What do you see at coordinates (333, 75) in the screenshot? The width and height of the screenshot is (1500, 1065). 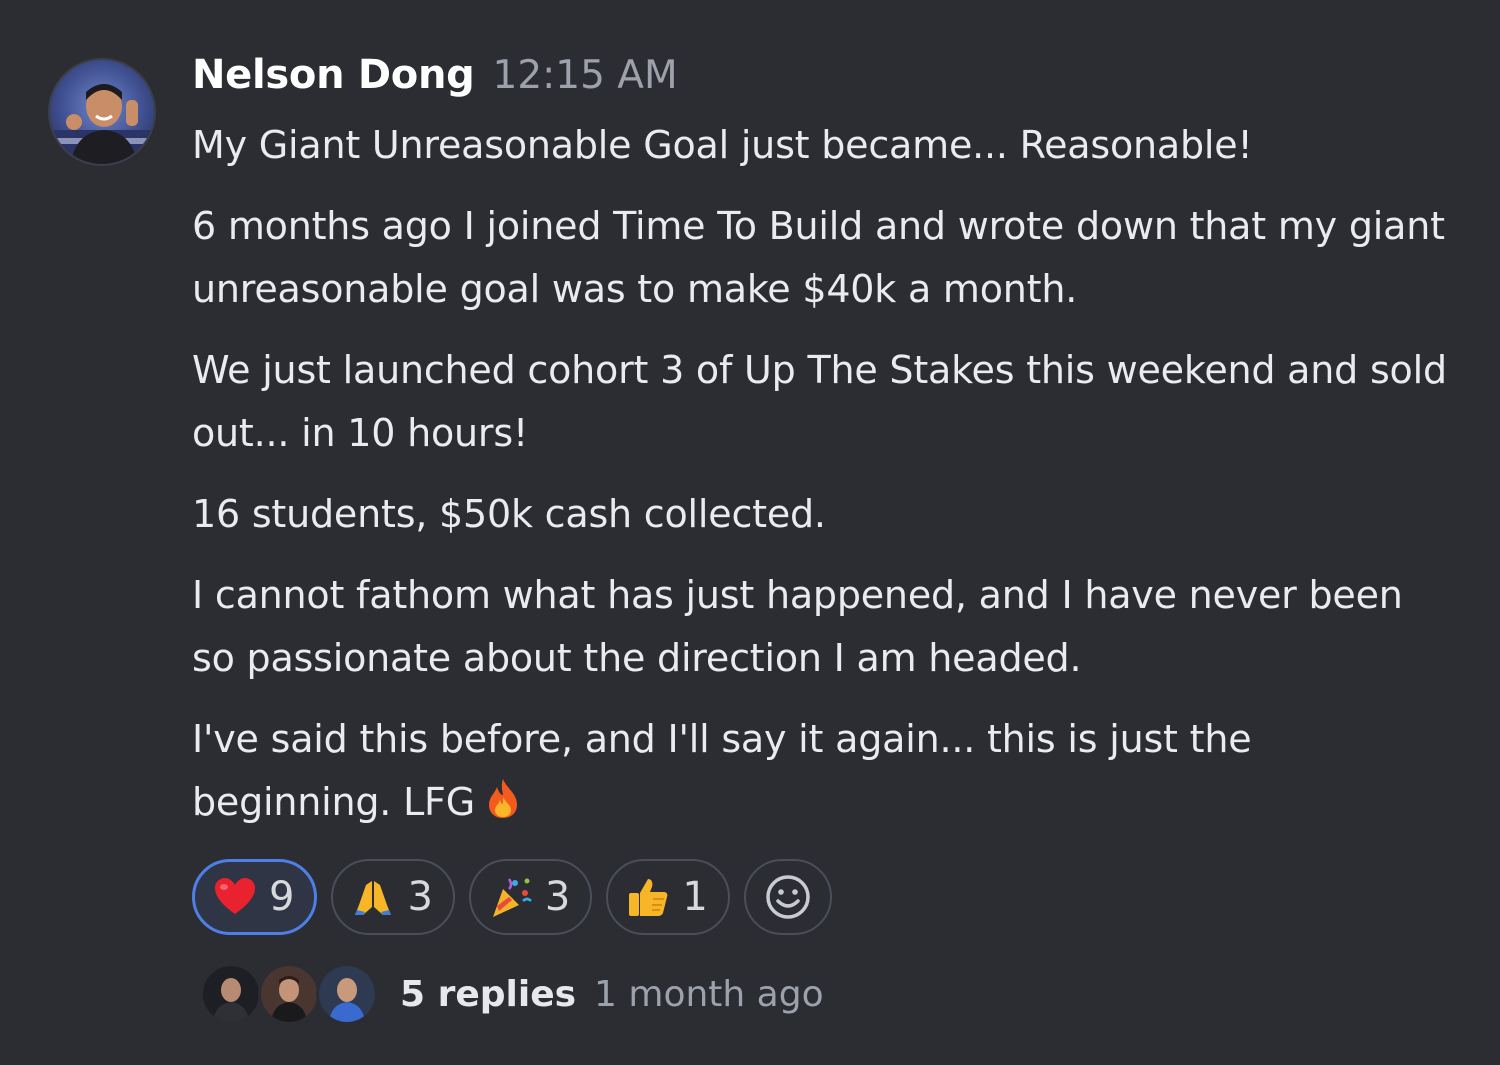 I see `author-name: Nelson Dong` at bounding box center [333, 75].